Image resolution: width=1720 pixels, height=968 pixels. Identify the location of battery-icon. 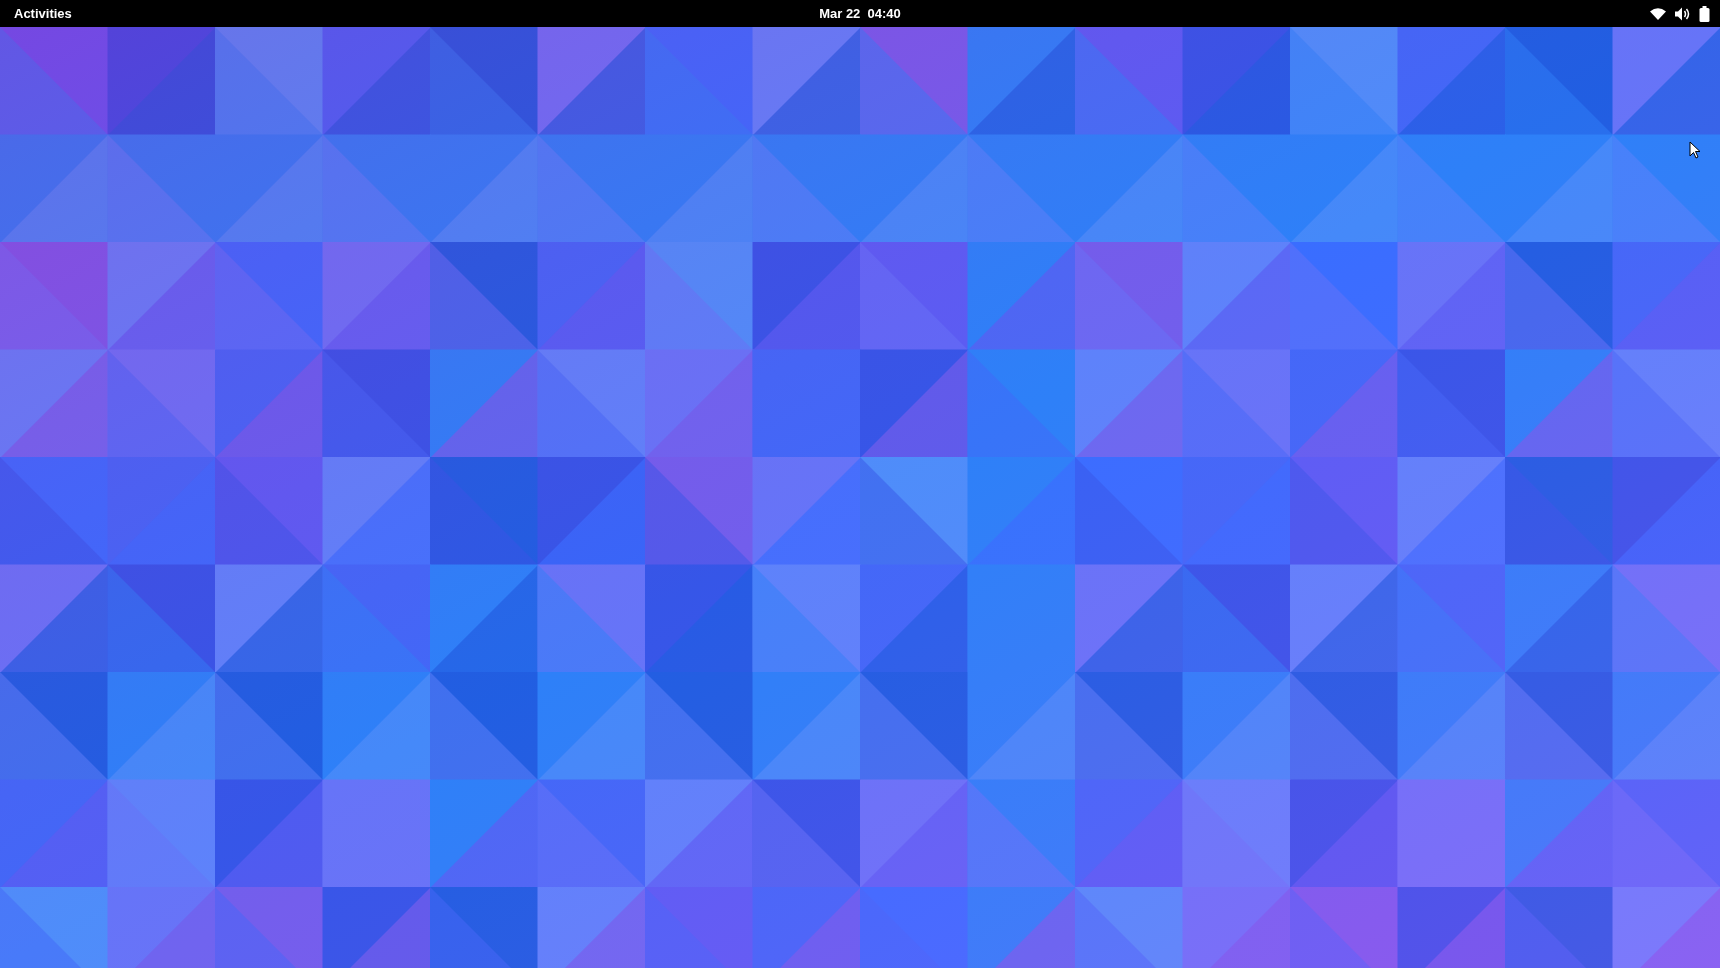
(1704, 13).